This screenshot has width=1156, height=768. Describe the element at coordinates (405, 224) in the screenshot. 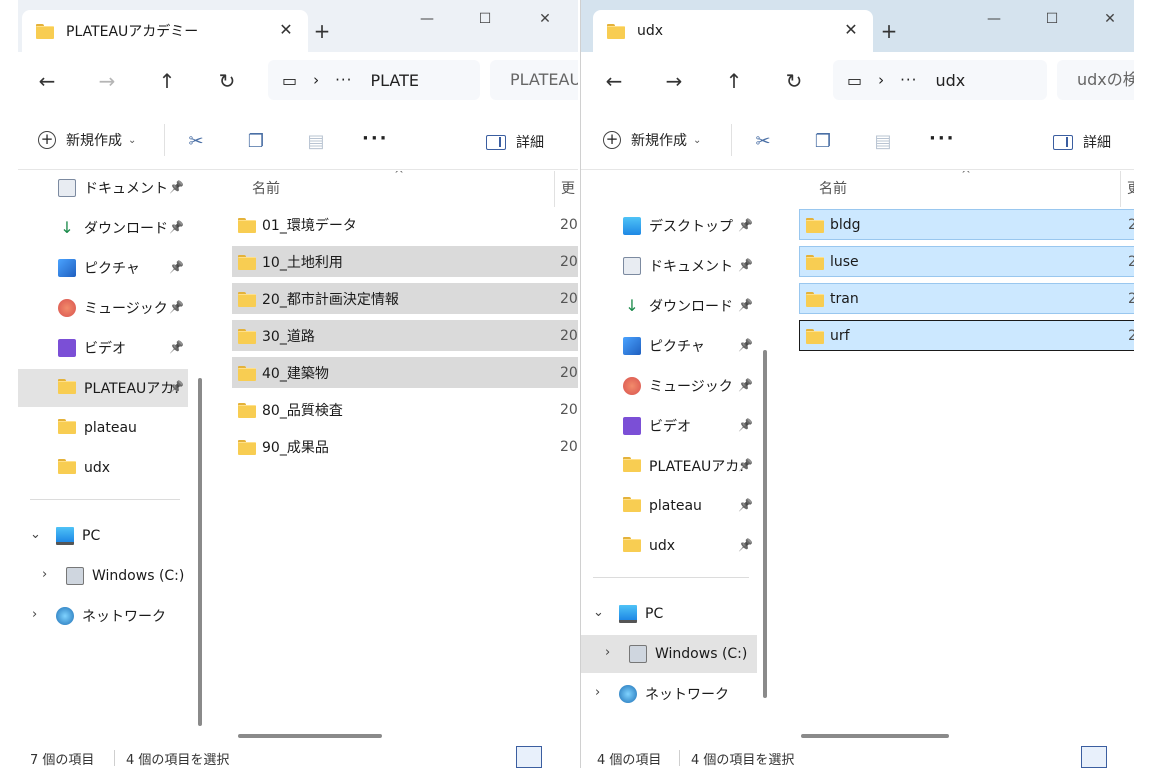

I see `file-row: 01_環境データ 20` at that location.